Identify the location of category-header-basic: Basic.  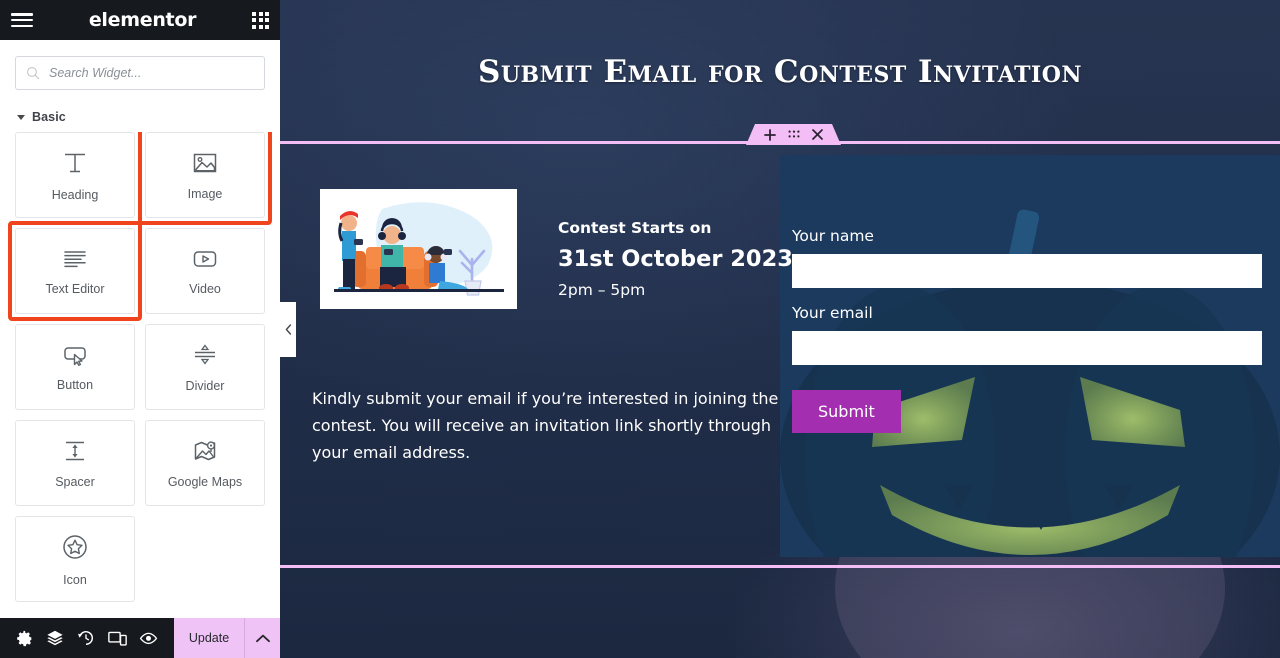
(140, 111).